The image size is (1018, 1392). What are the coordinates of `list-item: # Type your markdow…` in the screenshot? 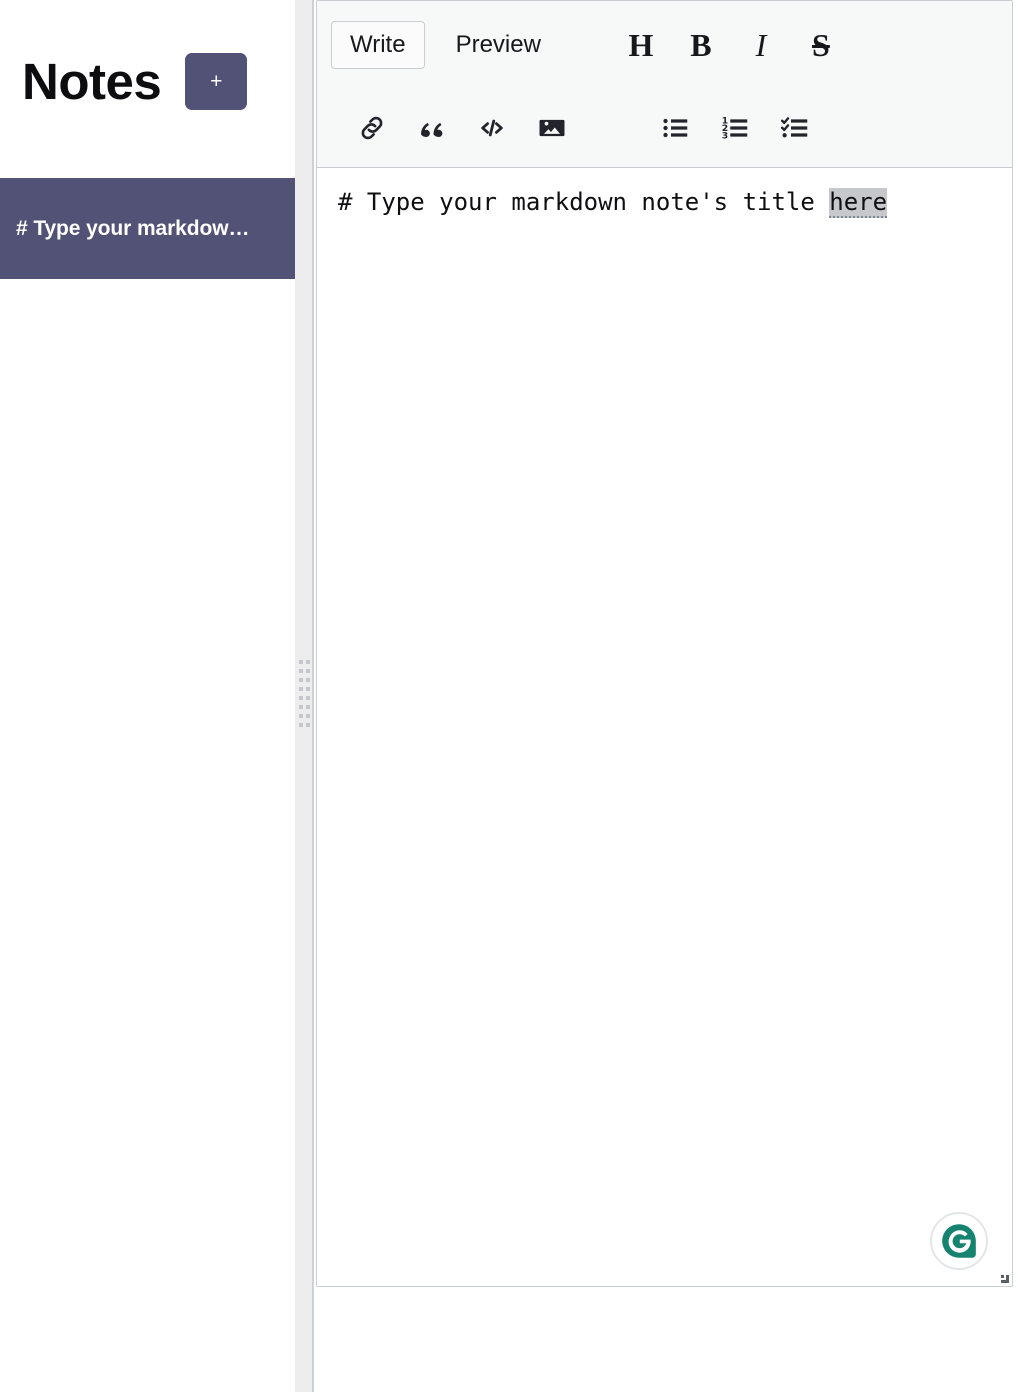 It's located at (147, 228).